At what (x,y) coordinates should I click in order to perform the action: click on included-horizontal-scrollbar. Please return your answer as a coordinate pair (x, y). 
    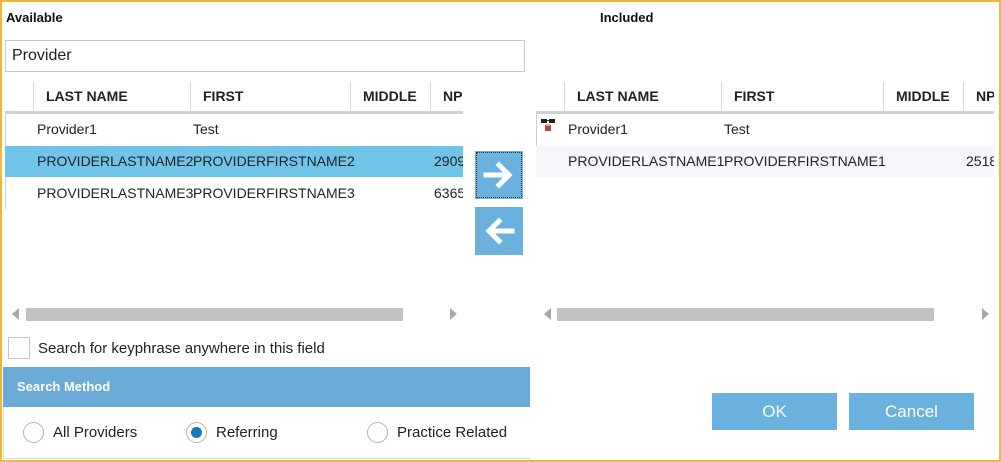
    Looking at the image, I should click on (767, 314).